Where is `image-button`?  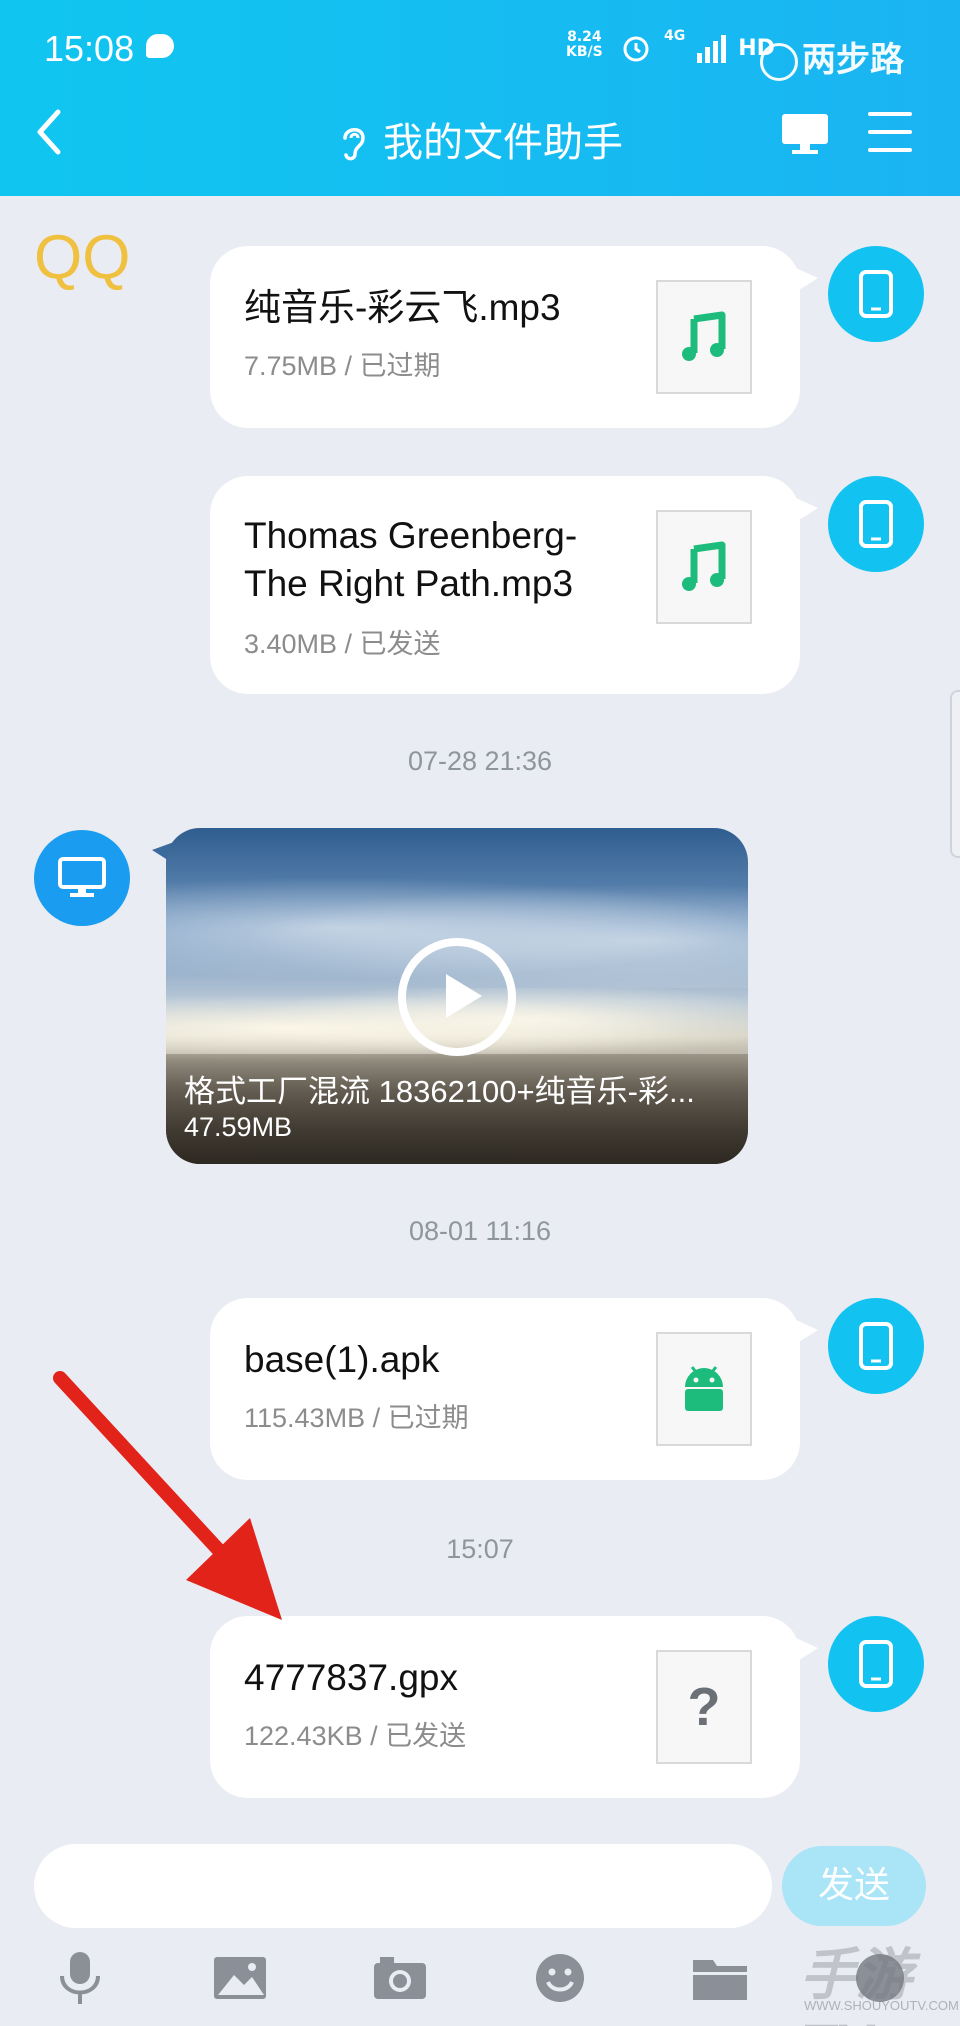 image-button is located at coordinates (240, 1978).